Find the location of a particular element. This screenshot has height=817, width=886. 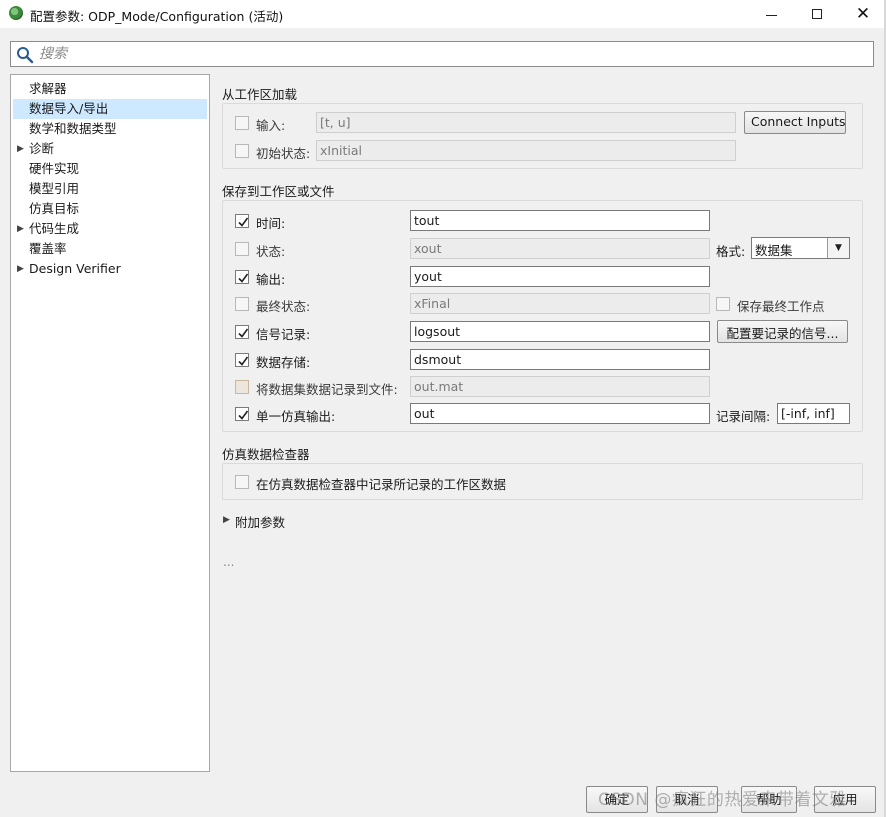

single-sim-output-label: 单一仿真输出: is located at coordinates (296, 416).